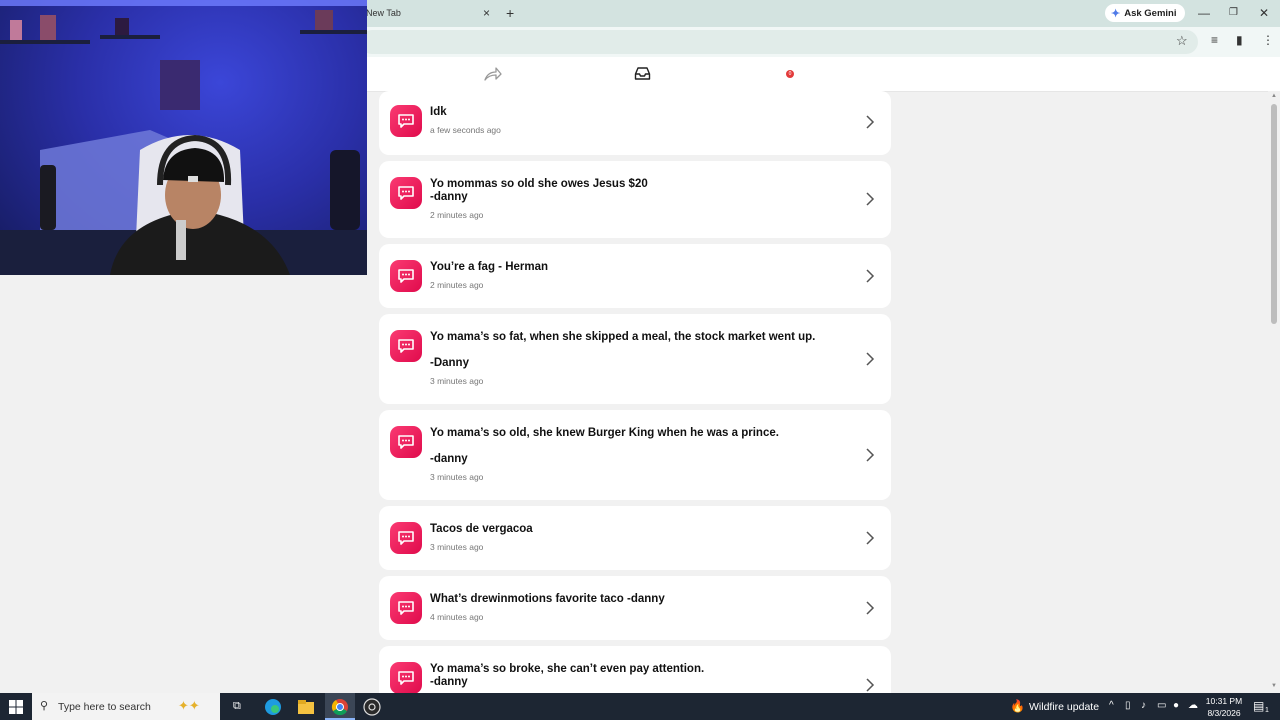  I want to click on search-highlight-icon: ✦✦, so click(189, 705).